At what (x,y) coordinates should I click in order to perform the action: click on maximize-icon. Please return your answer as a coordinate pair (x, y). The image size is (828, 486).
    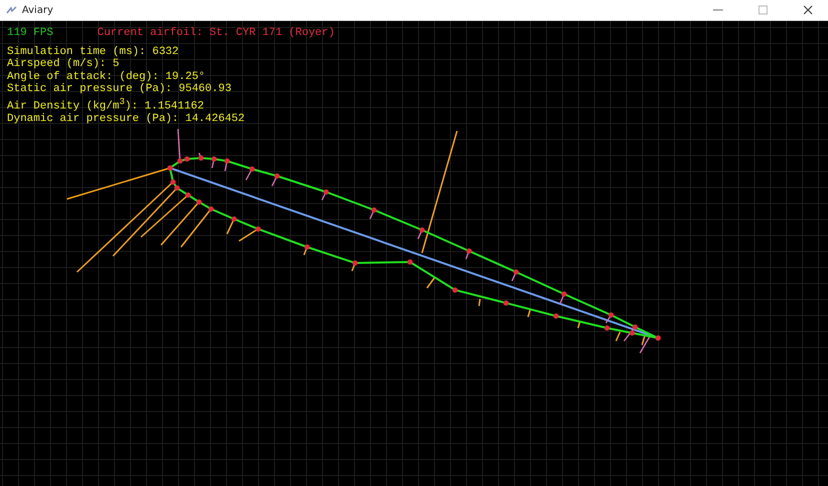
    Looking at the image, I should click on (763, 10).